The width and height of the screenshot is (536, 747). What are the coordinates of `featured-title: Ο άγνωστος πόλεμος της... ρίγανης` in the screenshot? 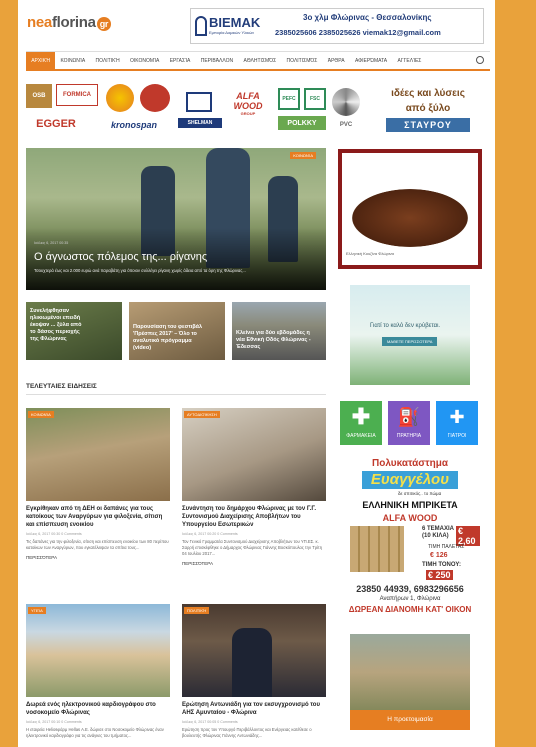 It's located at (120, 257).